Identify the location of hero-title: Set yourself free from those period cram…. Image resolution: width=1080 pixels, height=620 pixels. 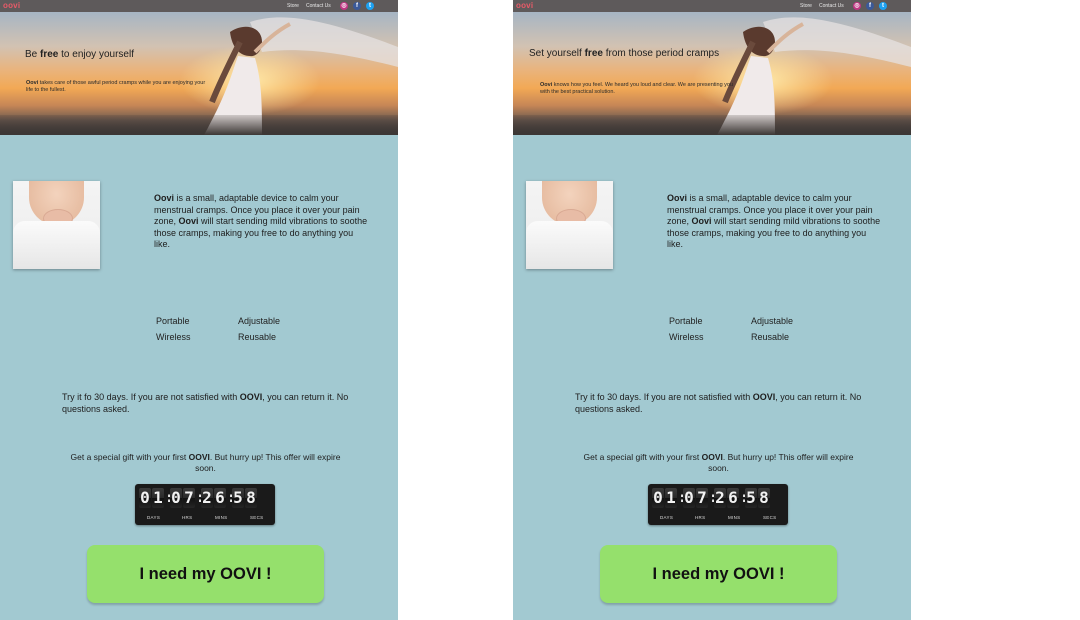
(624, 53).